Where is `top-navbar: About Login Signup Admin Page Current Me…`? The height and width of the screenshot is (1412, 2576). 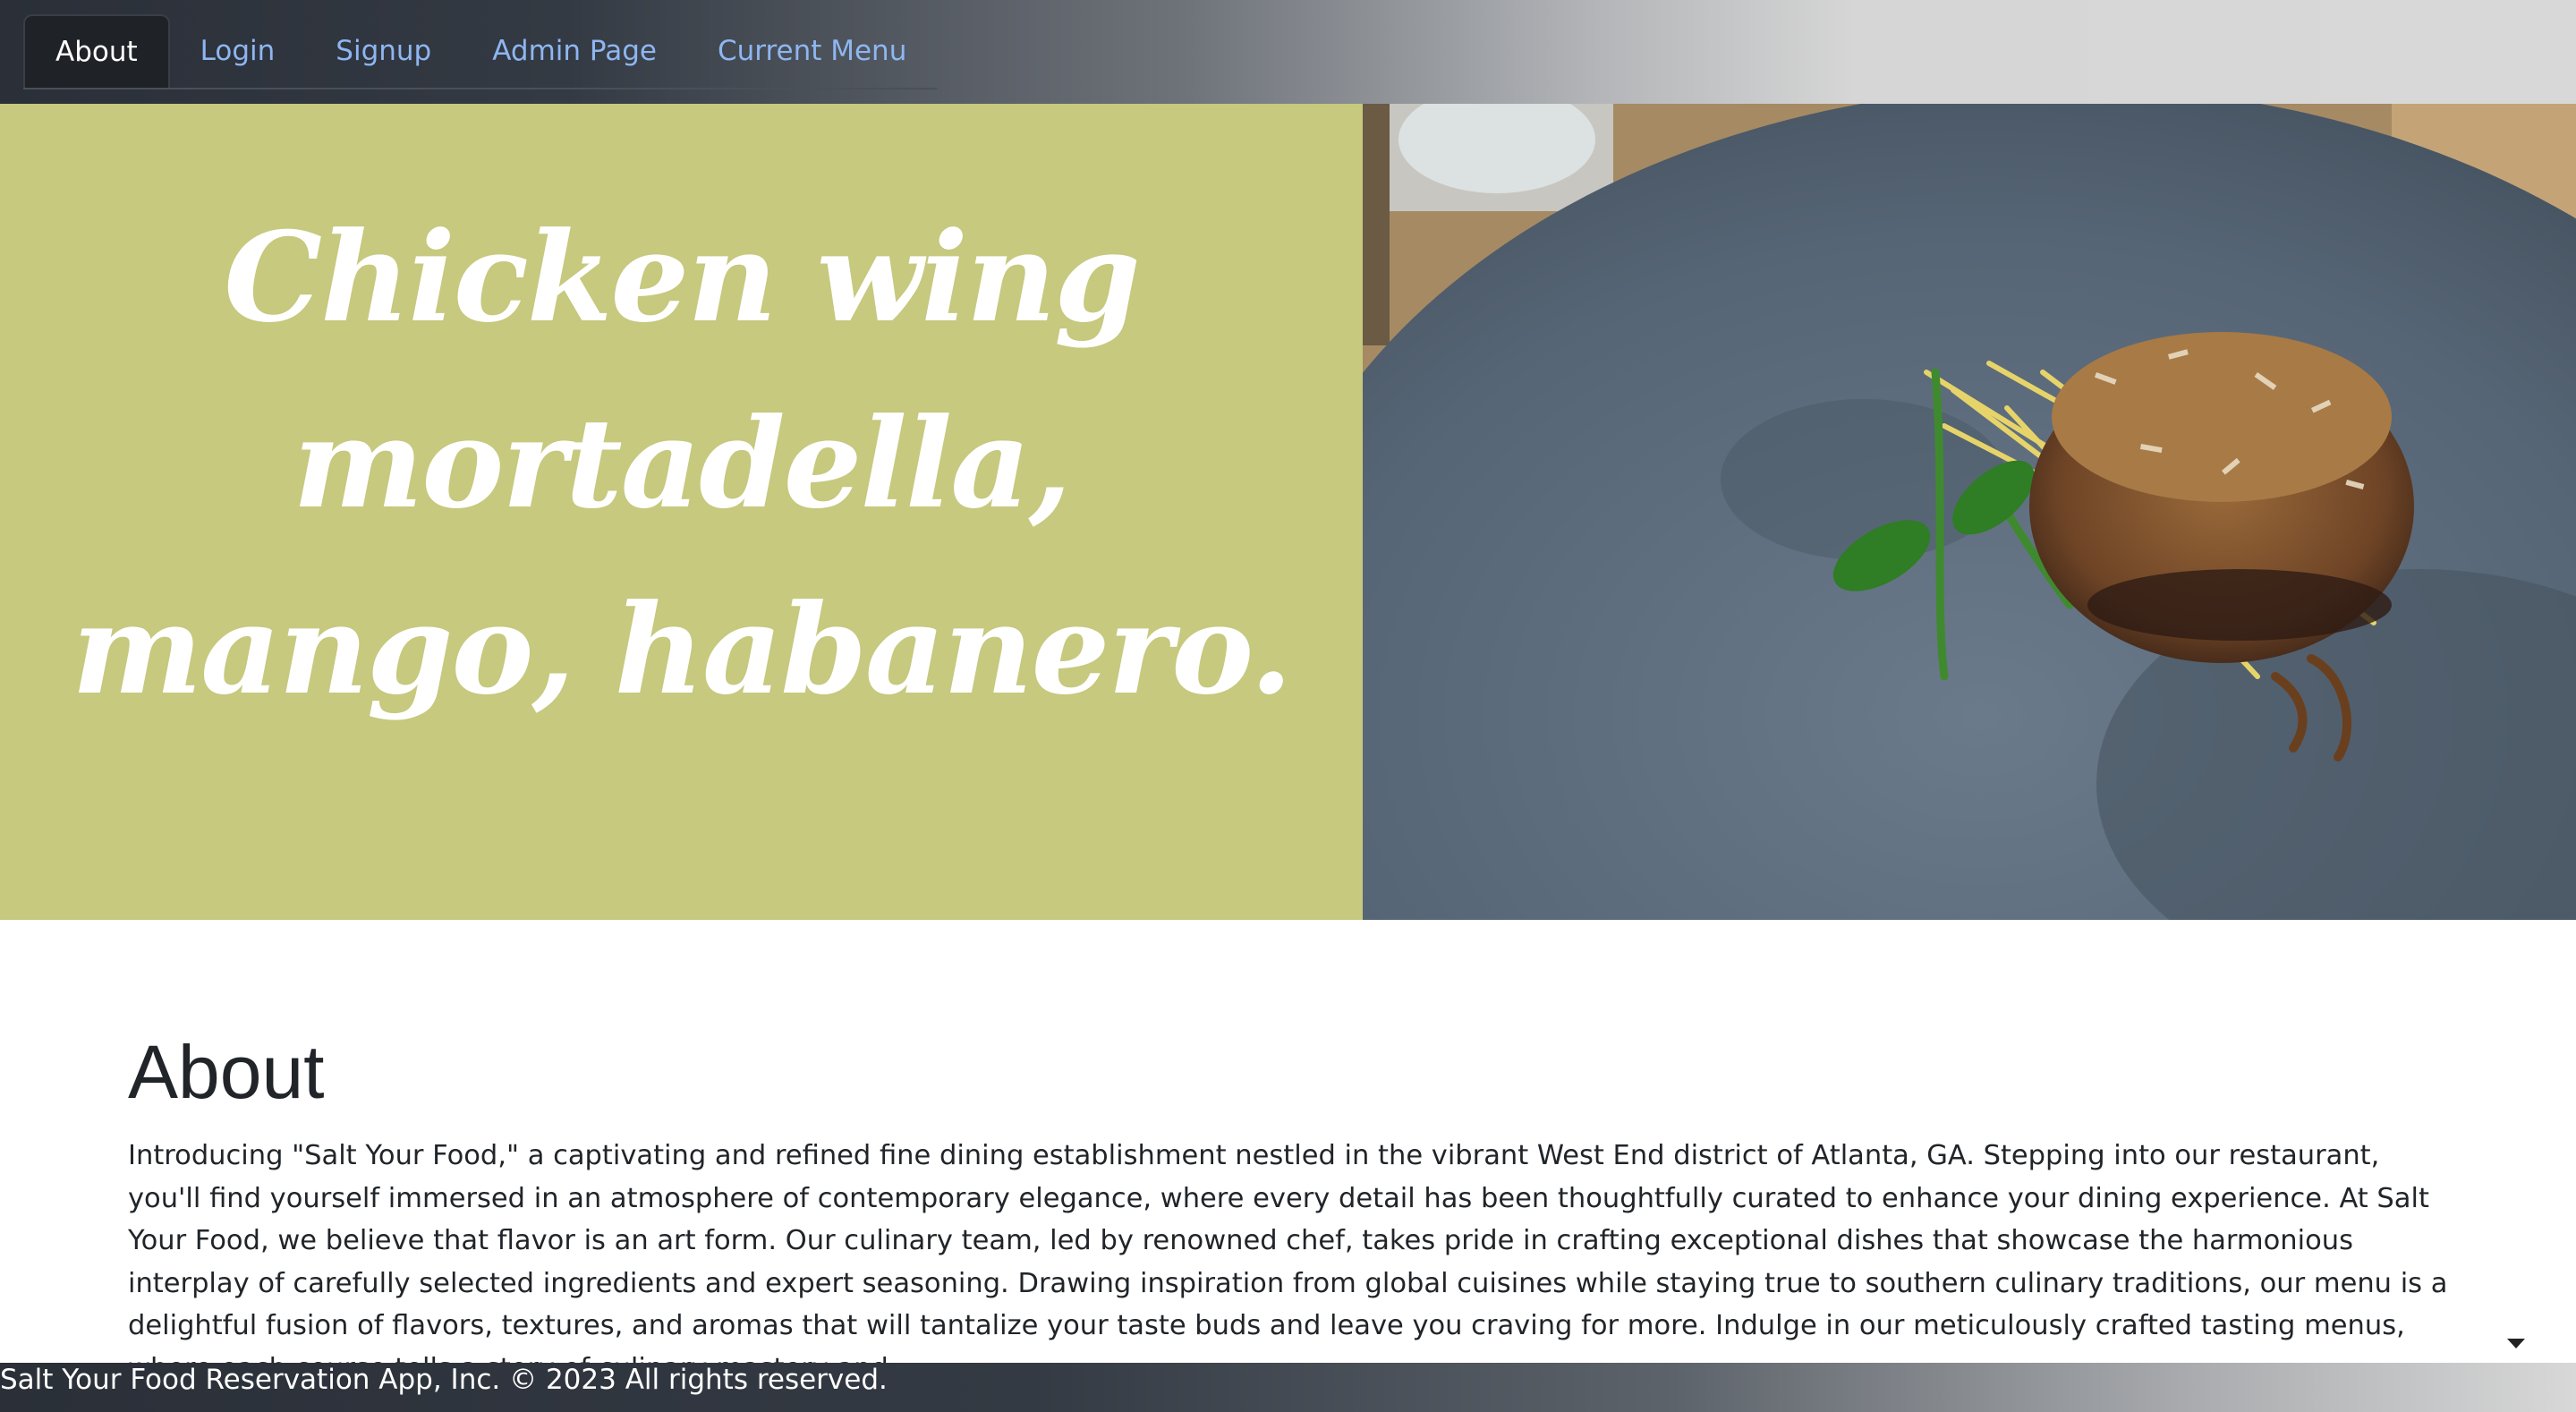
top-navbar: About Login Signup Admin Page Current Me… is located at coordinates (1288, 52).